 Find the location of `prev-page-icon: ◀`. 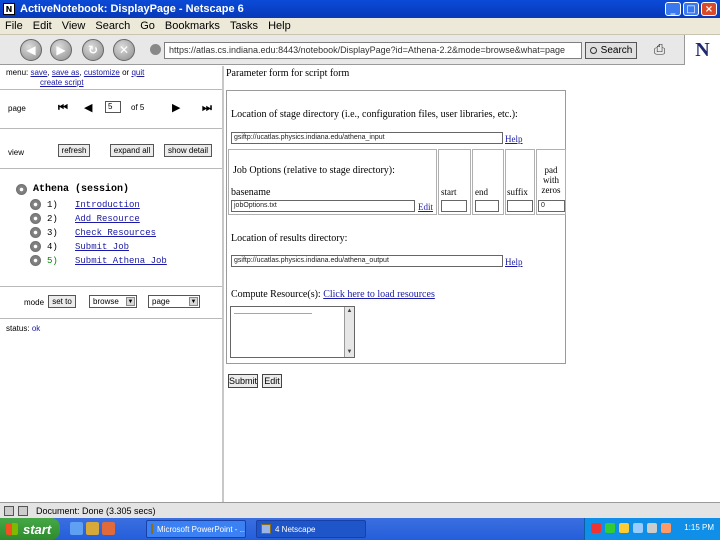

prev-page-icon: ◀ is located at coordinates (88, 107).